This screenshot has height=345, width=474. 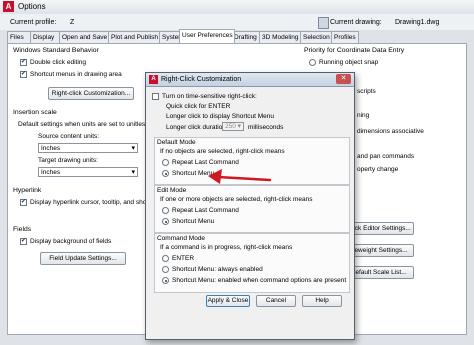 What do you see at coordinates (345, 37) in the screenshot?
I see `tab-profiles: Profiles` at bounding box center [345, 37].